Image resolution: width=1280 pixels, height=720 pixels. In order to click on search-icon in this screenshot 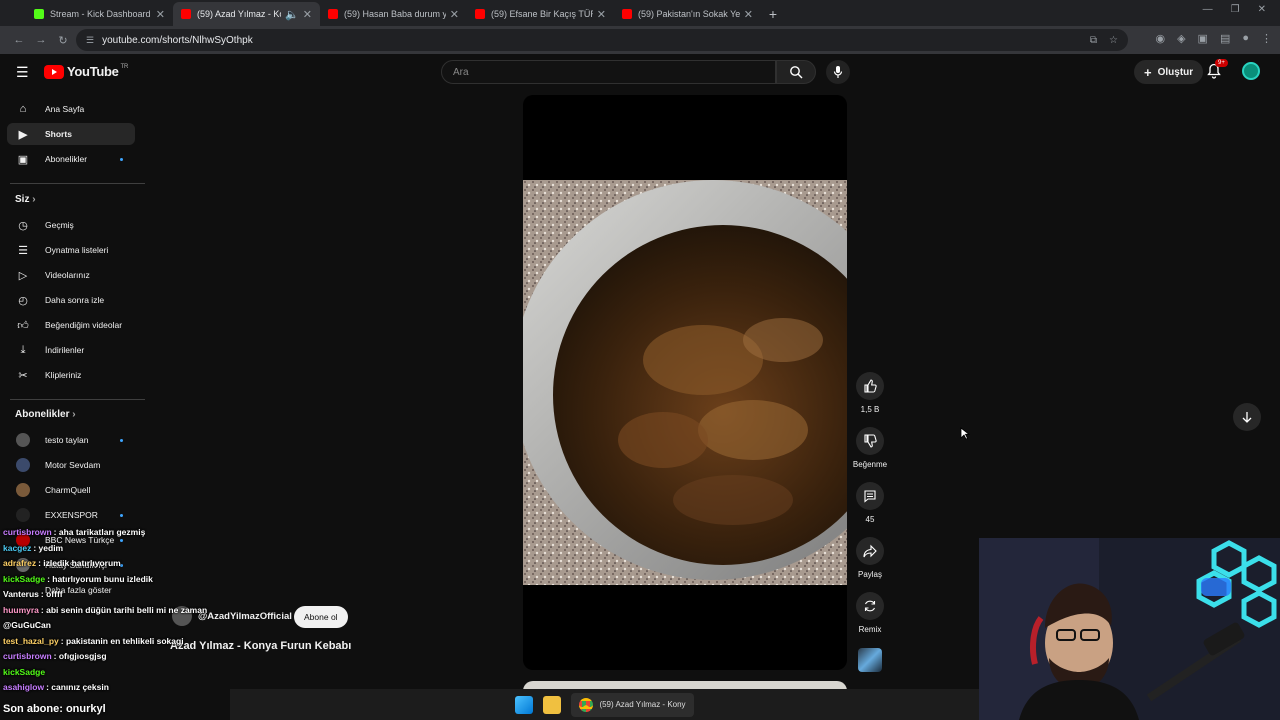, I will do `click(796, 72)`.